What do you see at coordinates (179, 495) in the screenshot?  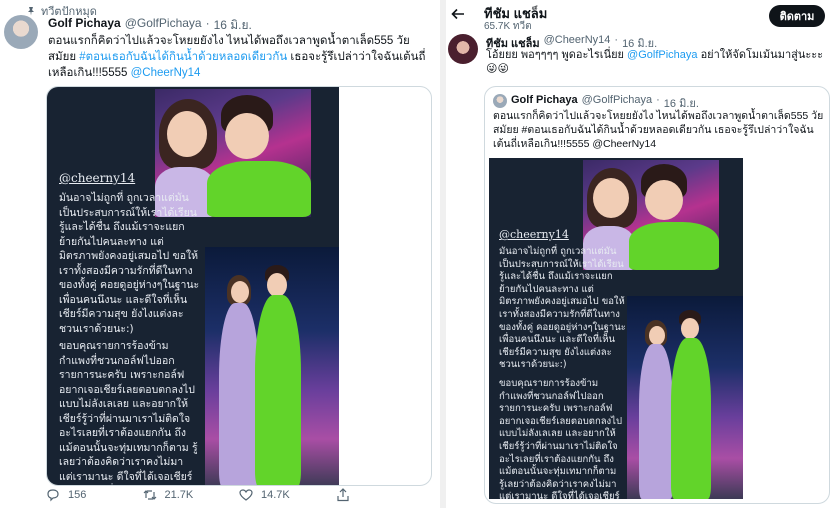 I see `retweet-count: 21.7K` at bounding box center [179, 495].